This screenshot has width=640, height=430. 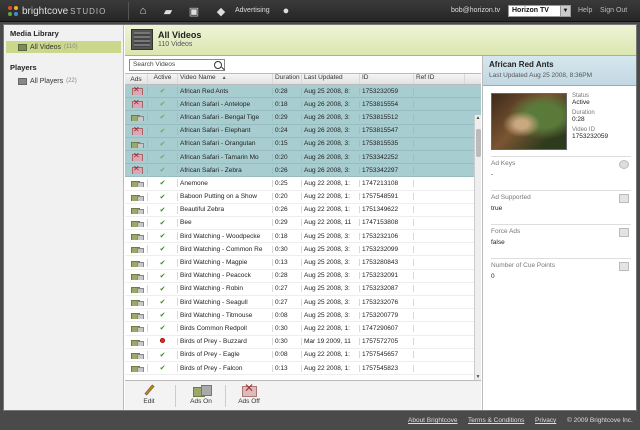 What do you see at coordinates (613, 10) in the screenshot?
I see `sign-out-link: Sign Out` at bounding box center [613, 10].